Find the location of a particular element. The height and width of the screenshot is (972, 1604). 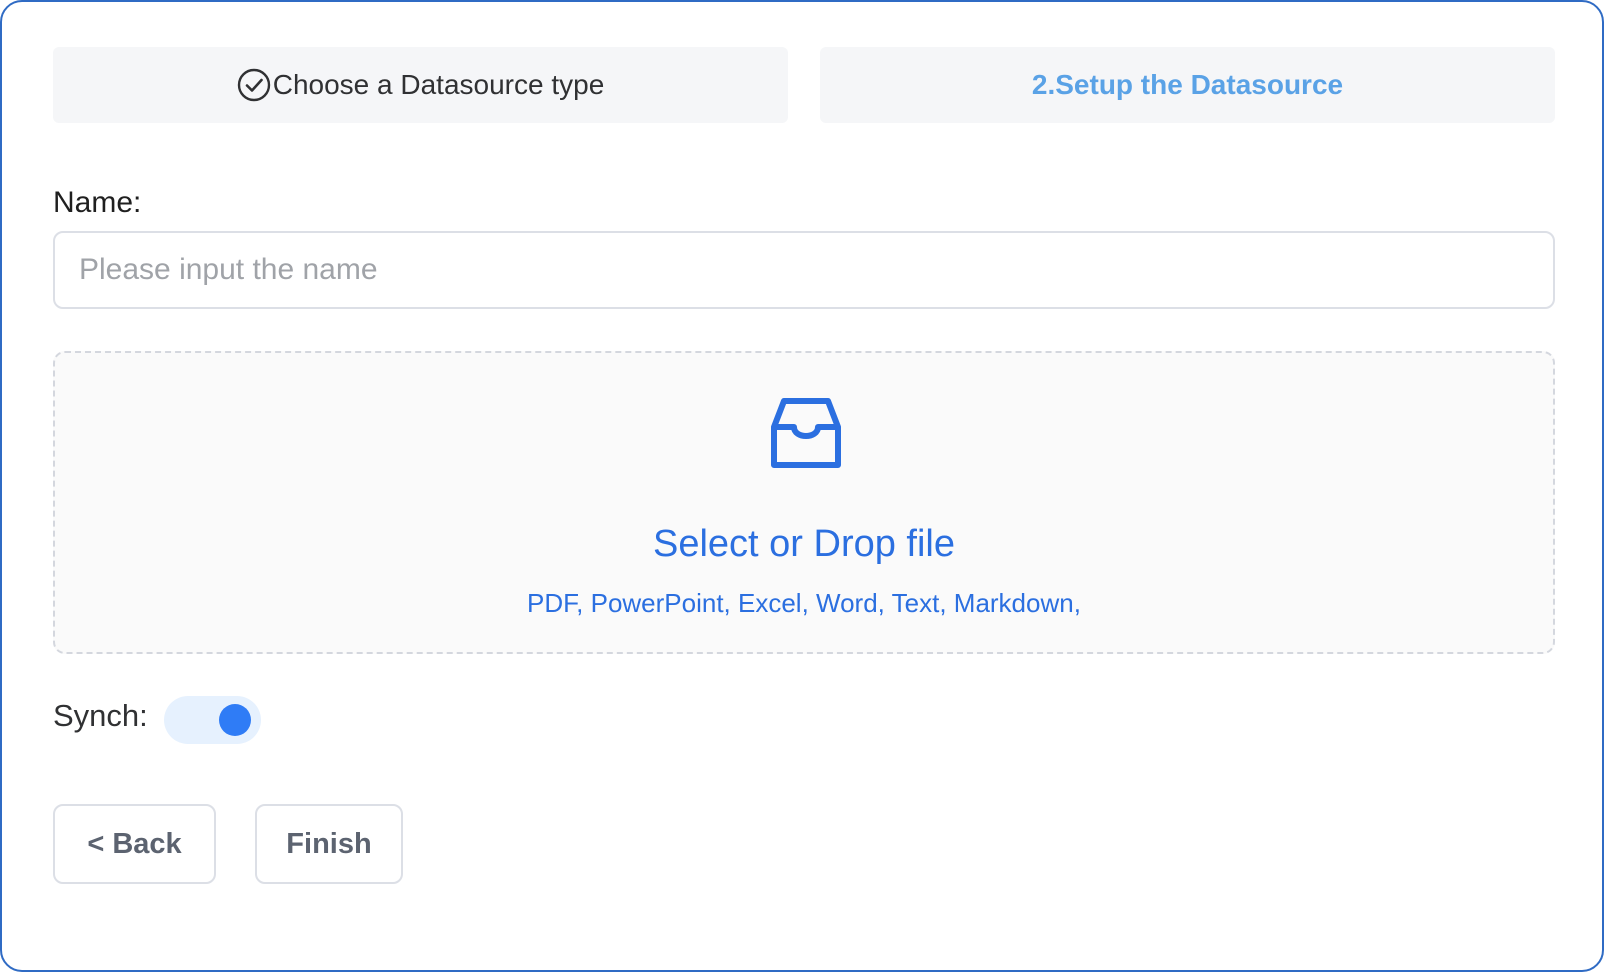

inbox-icon is located at coordinates (806, 433).